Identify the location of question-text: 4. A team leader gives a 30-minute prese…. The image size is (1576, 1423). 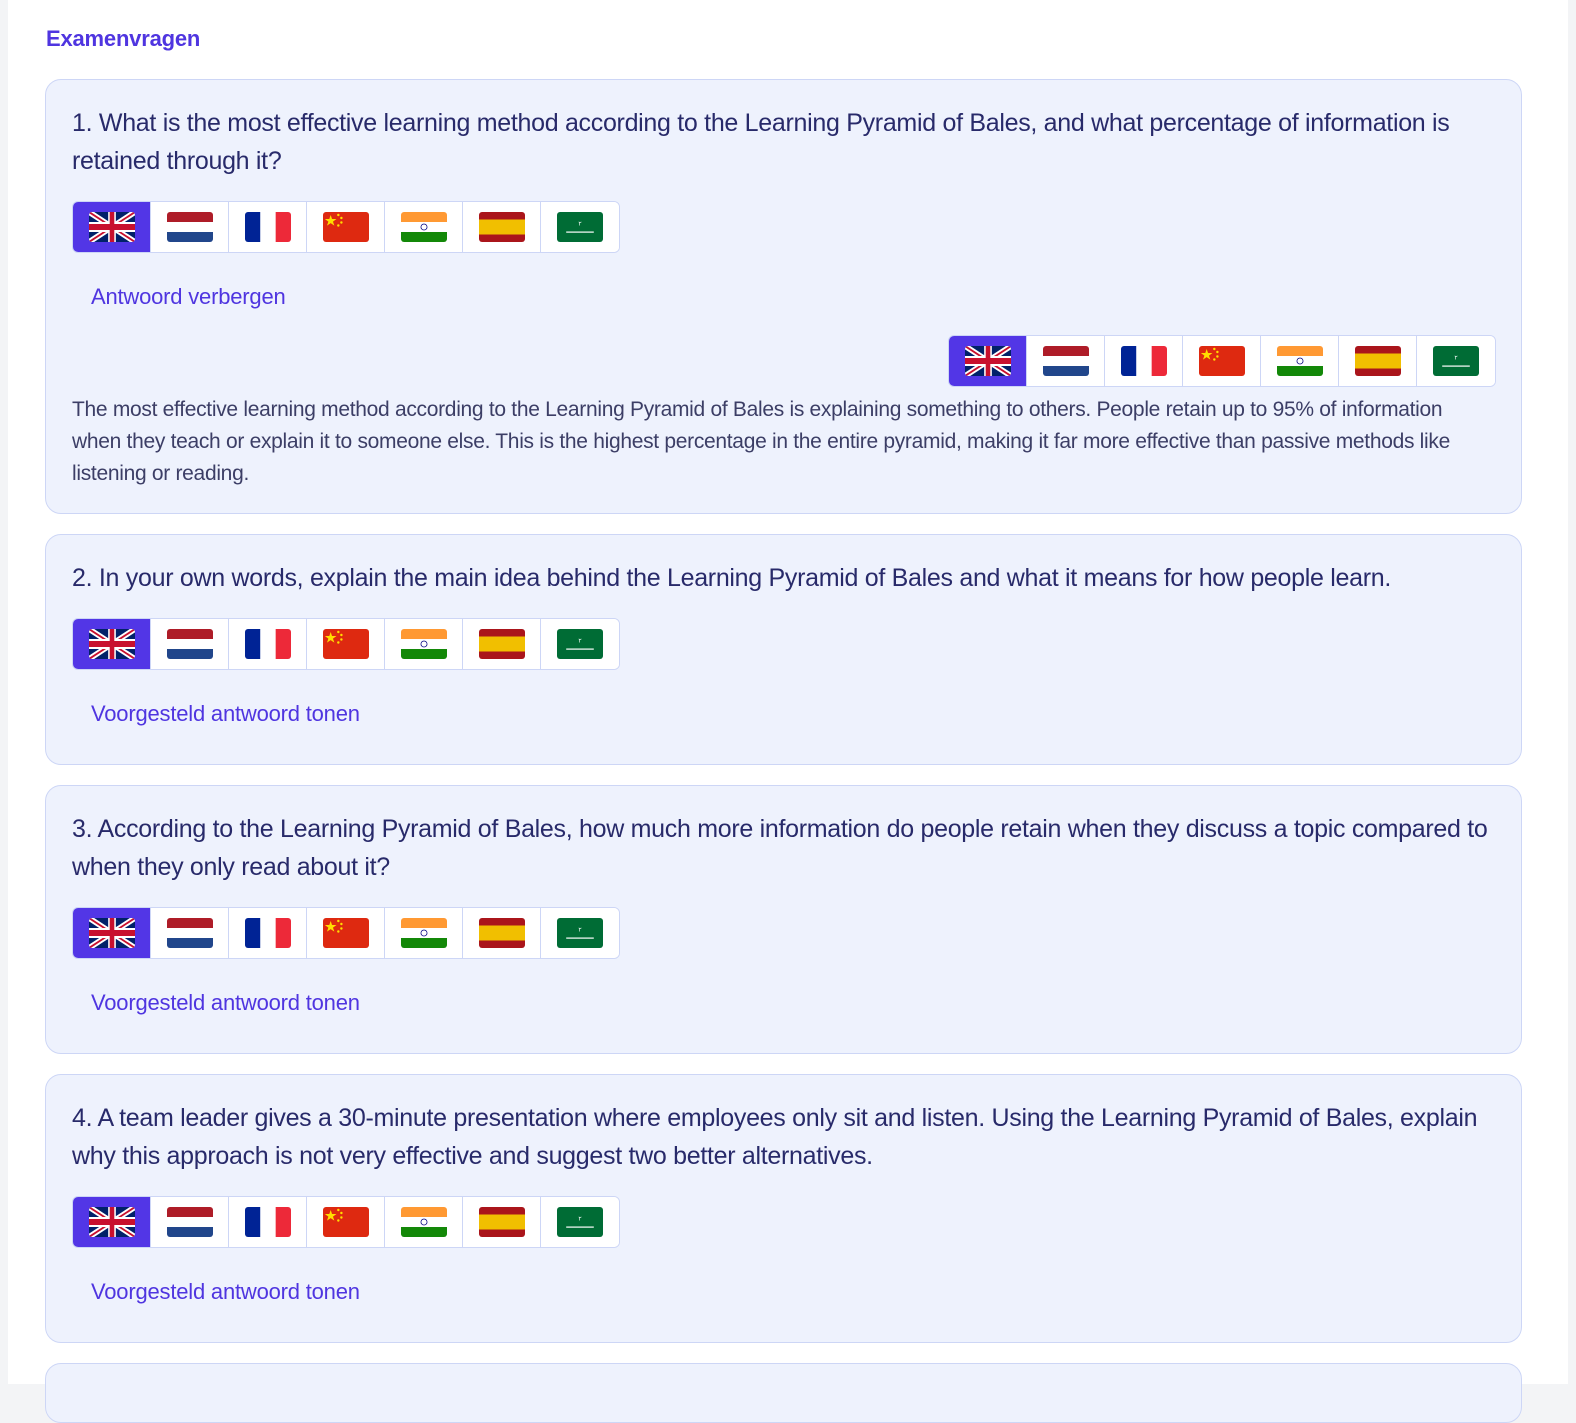
(775, 1137).